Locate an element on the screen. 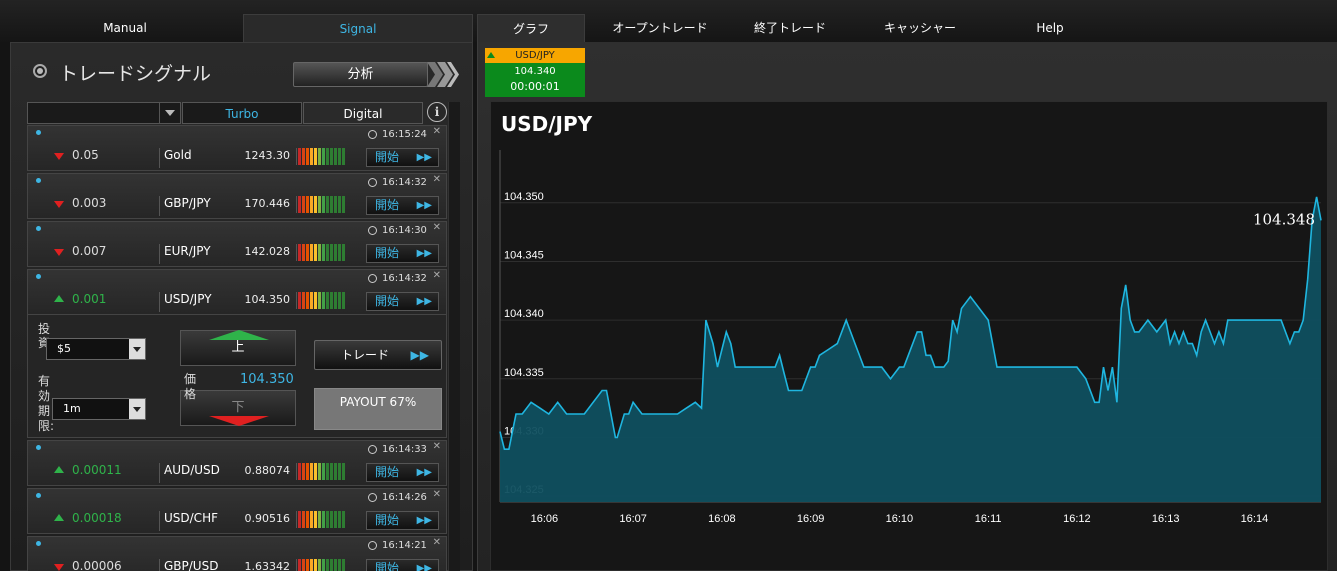 This screenshot has height=571, width=1337. signal-row: ✕ 16:15:24 0.05 Gold 1243.30 開始 ▶▶ is located at coordinates (237, 148).